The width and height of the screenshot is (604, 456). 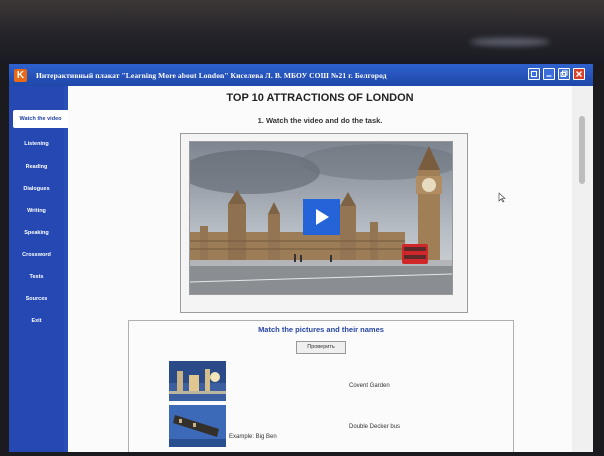 What do you see at coordinates (320, 98) in the screenshot?
I see `page-title: TOP 10 ATTRACTIONS OF LONDON` at bounding box center [320, 98].